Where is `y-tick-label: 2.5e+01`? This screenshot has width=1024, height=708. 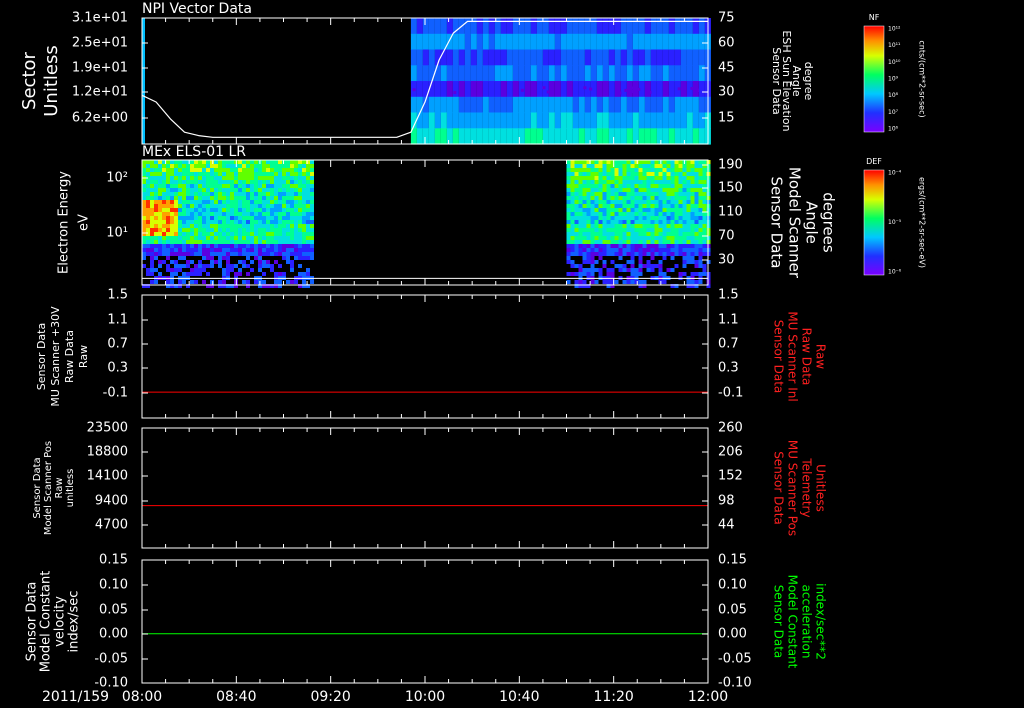
y-tick-label: 2.5e+01 is located at coordinates (100, 43).